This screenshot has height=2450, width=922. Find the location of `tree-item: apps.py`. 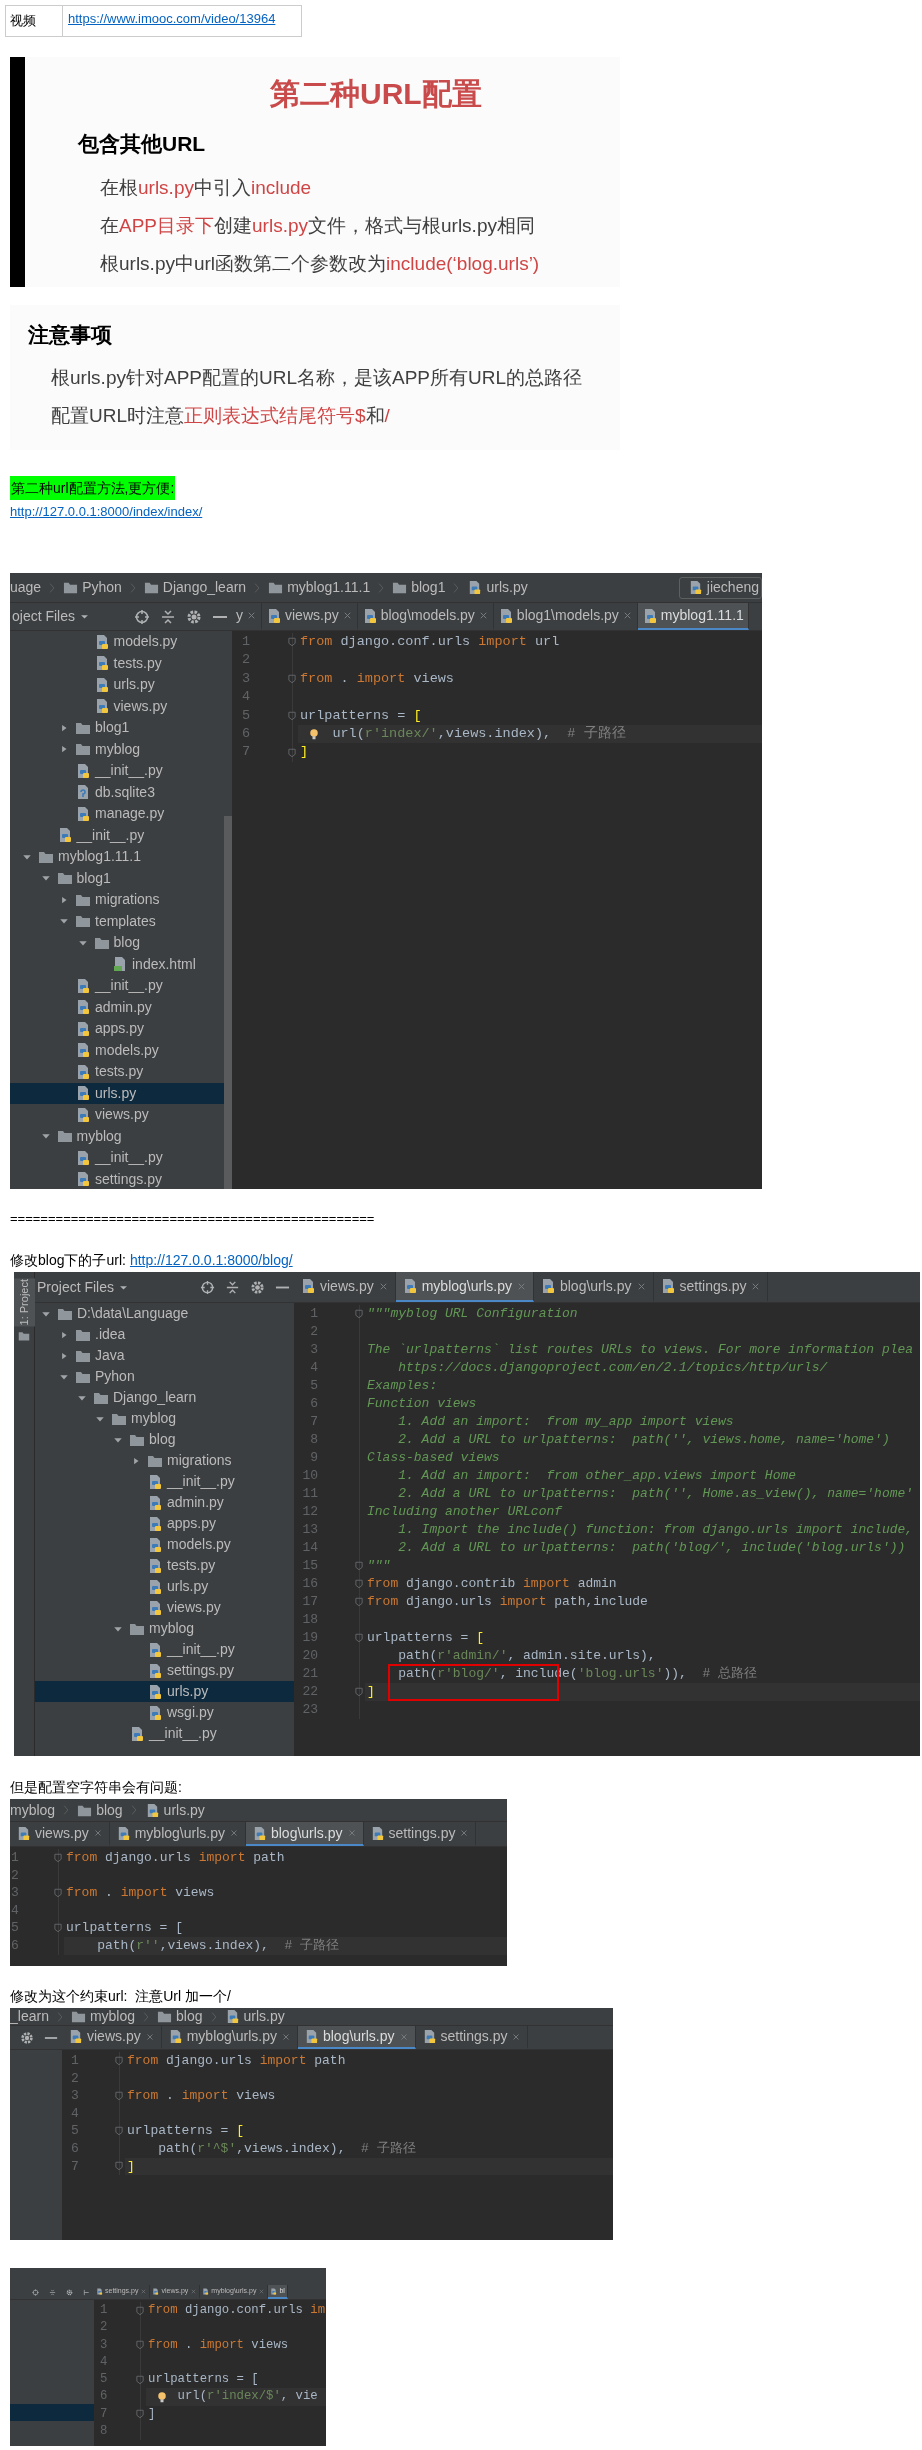

tree-item: apps.py is located at coordinates (164, 1523).